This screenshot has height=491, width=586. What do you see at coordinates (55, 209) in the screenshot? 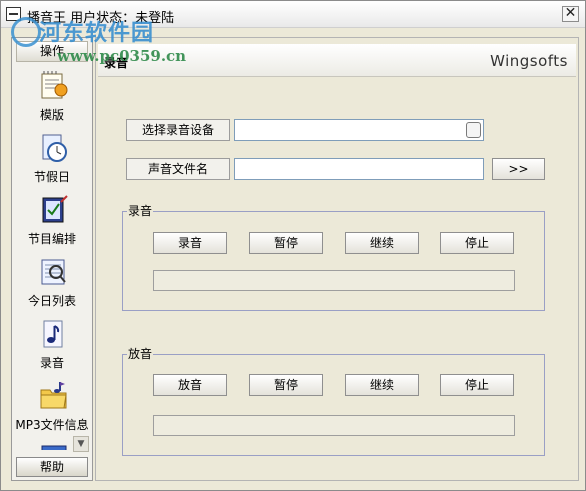
I see `schedule-edit-icon` at bounding box center [55, 209].